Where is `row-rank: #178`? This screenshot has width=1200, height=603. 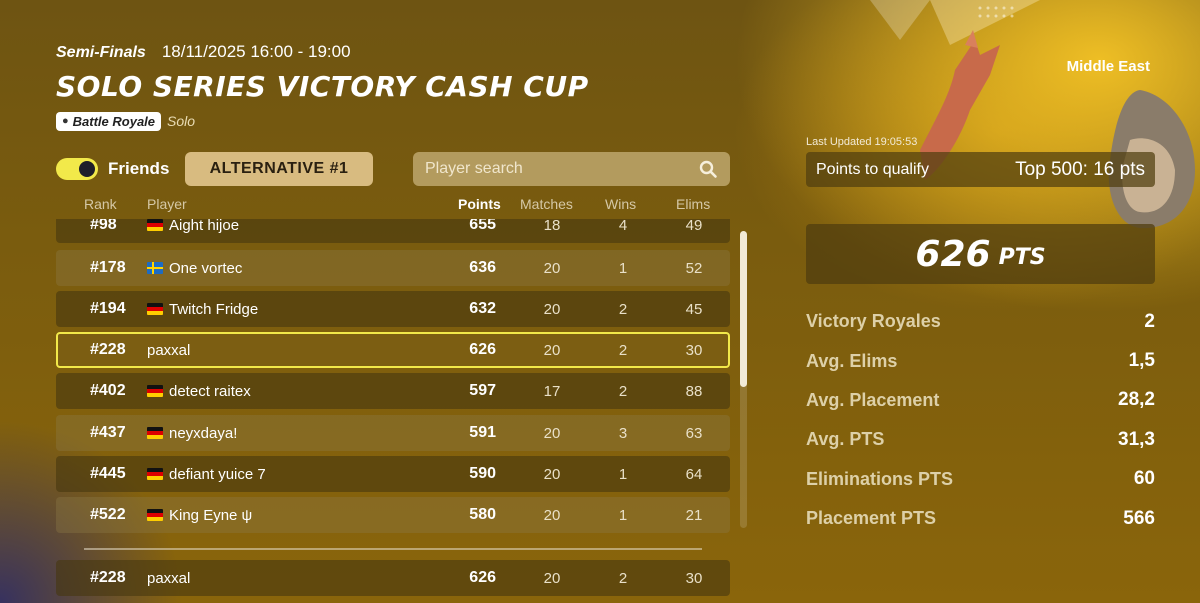
row-rank: #178 is located at coordinates (108, 267).